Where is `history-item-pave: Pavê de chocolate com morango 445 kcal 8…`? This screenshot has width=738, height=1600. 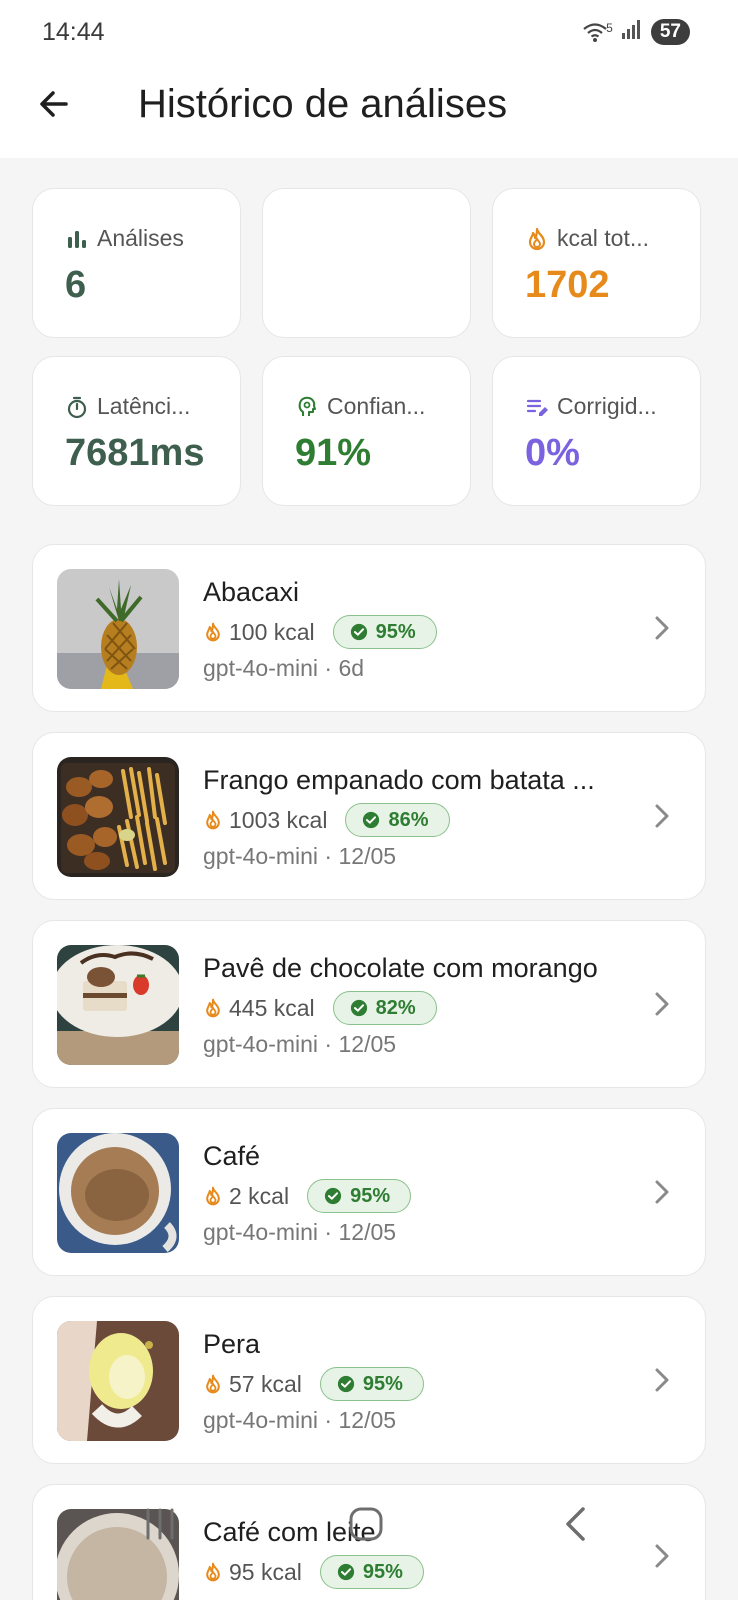
history-item-pave: Pavê de chocolate com morango 445 kcal 8… is located at coordinates (369, 1004).